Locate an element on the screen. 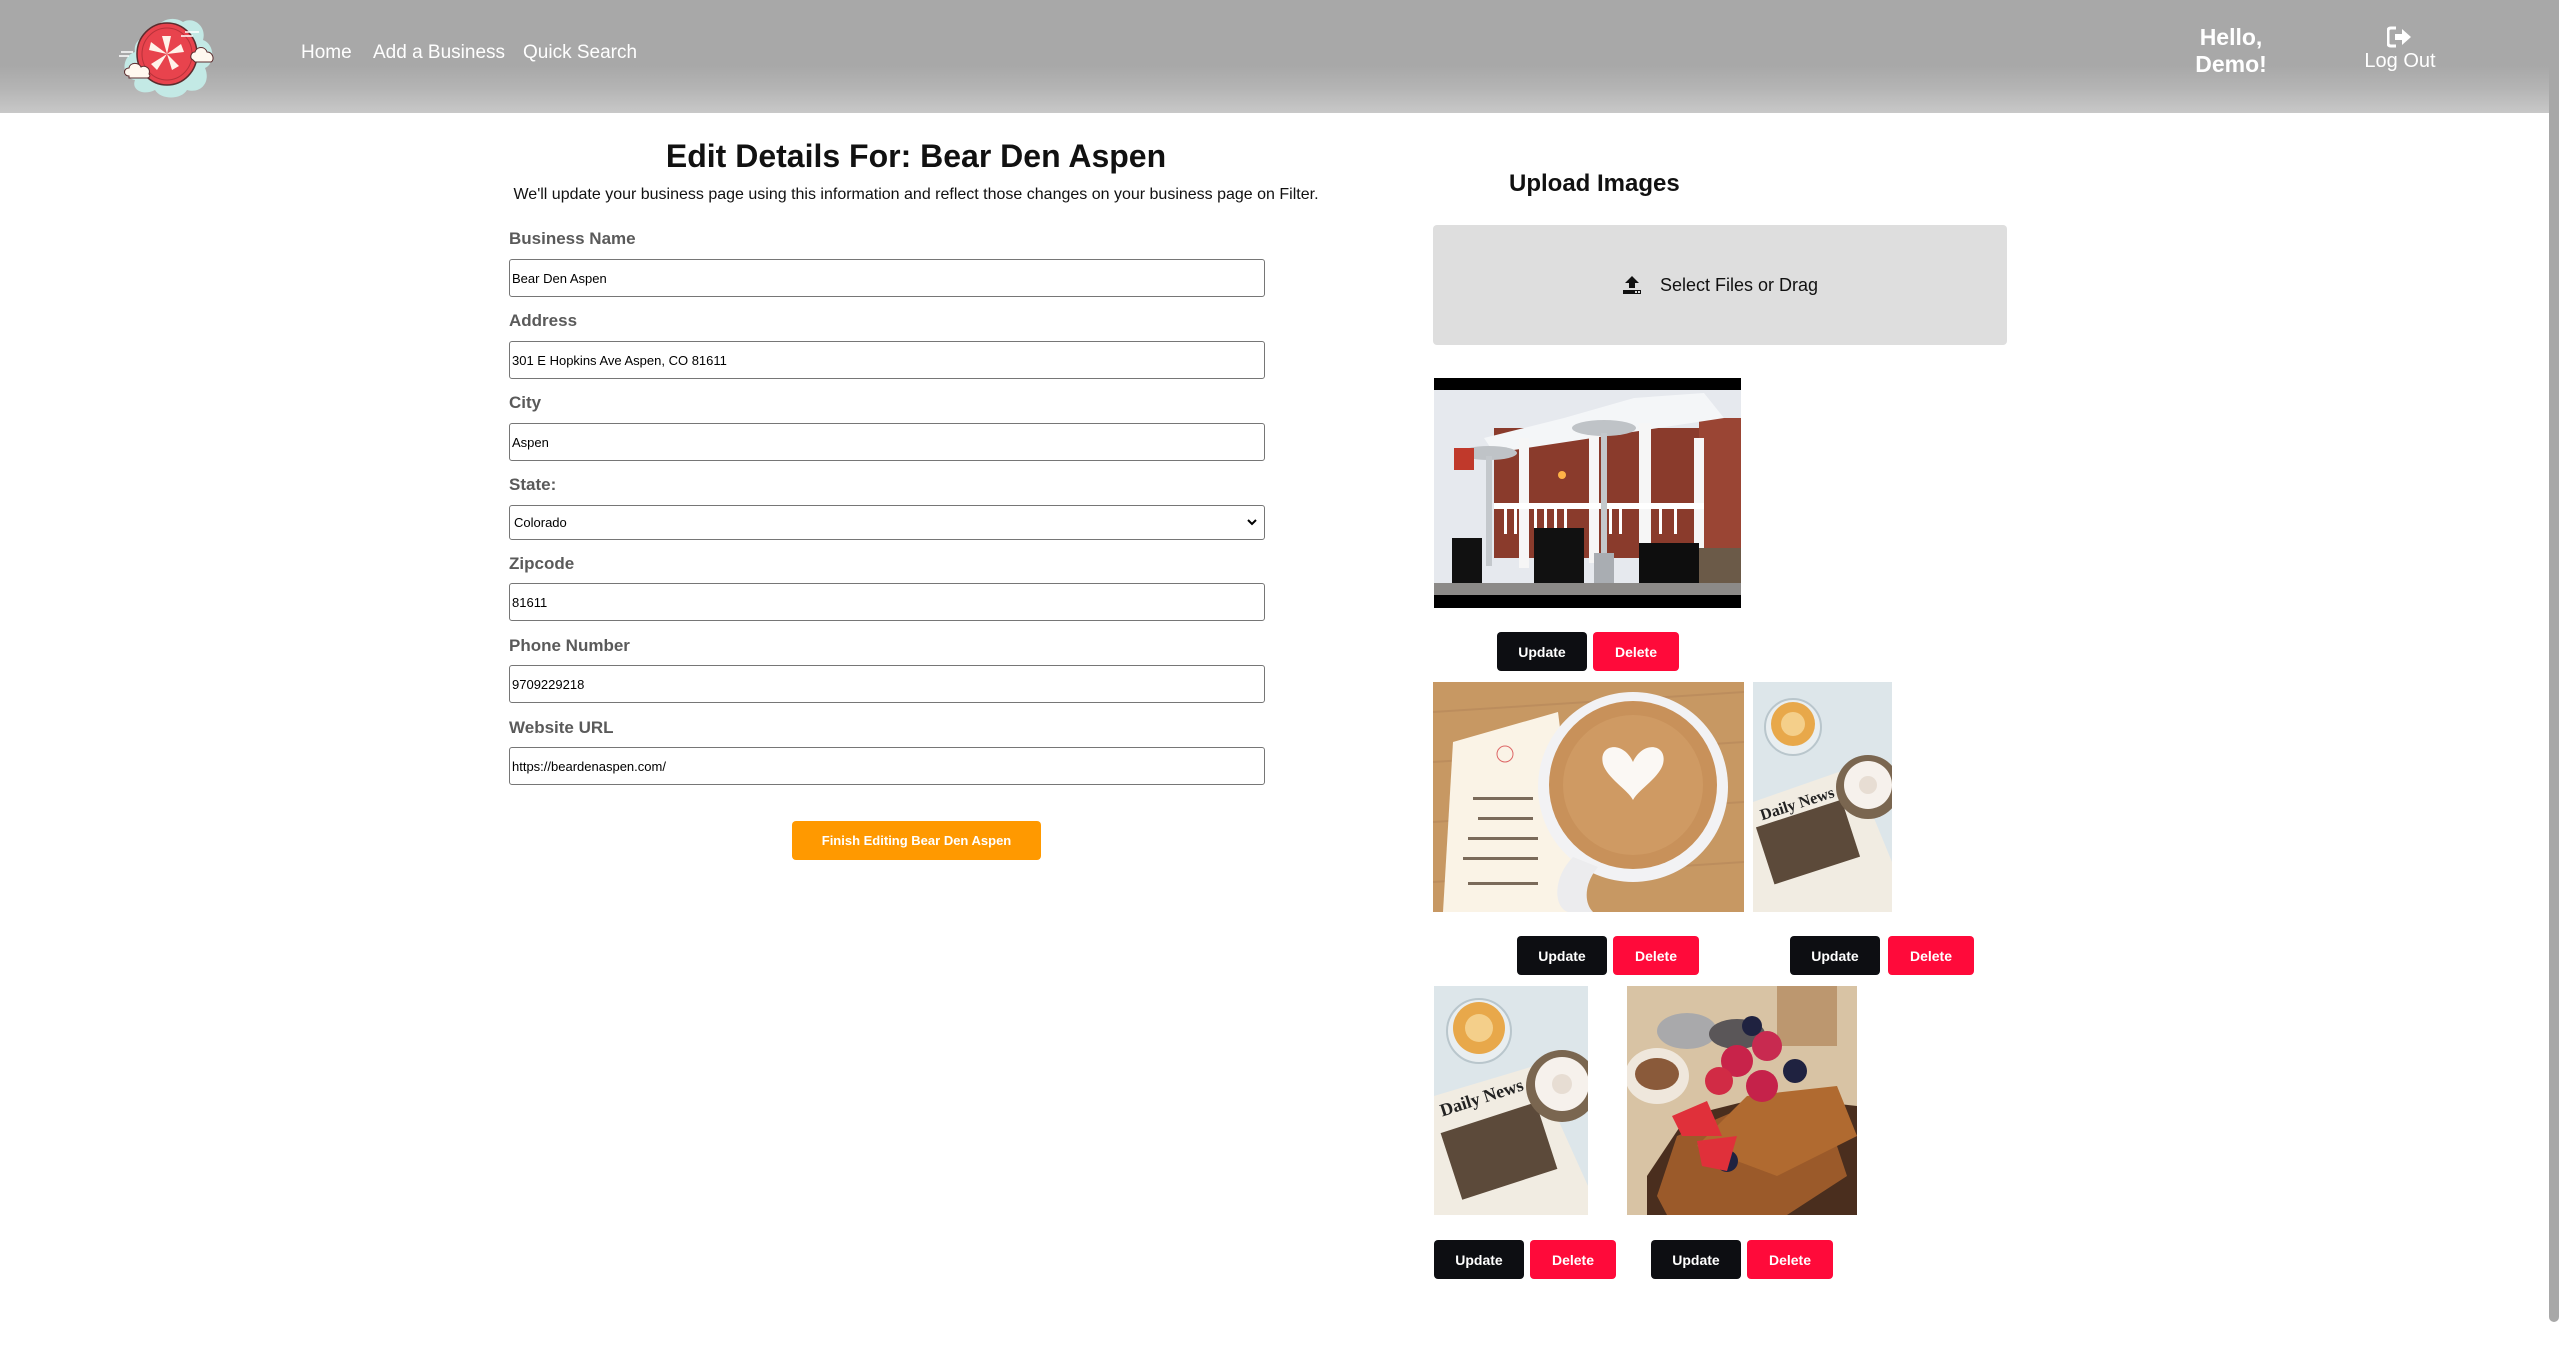 The width and height of the screenshot is (2559, 1366). business-name-input is located at coordinates (887, 278).